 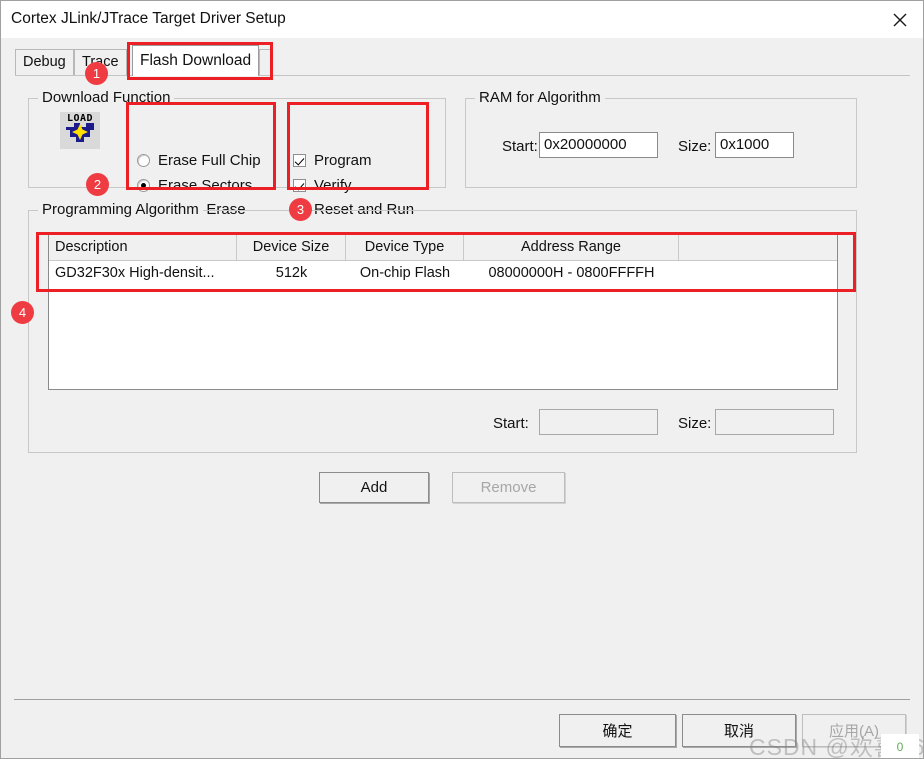 What do you see at coordinates (462, 19) in the screenshot?
I see `title-bar: Cortex JLink/JTrace Target Driver Setup` at bounding box center [462, 19].